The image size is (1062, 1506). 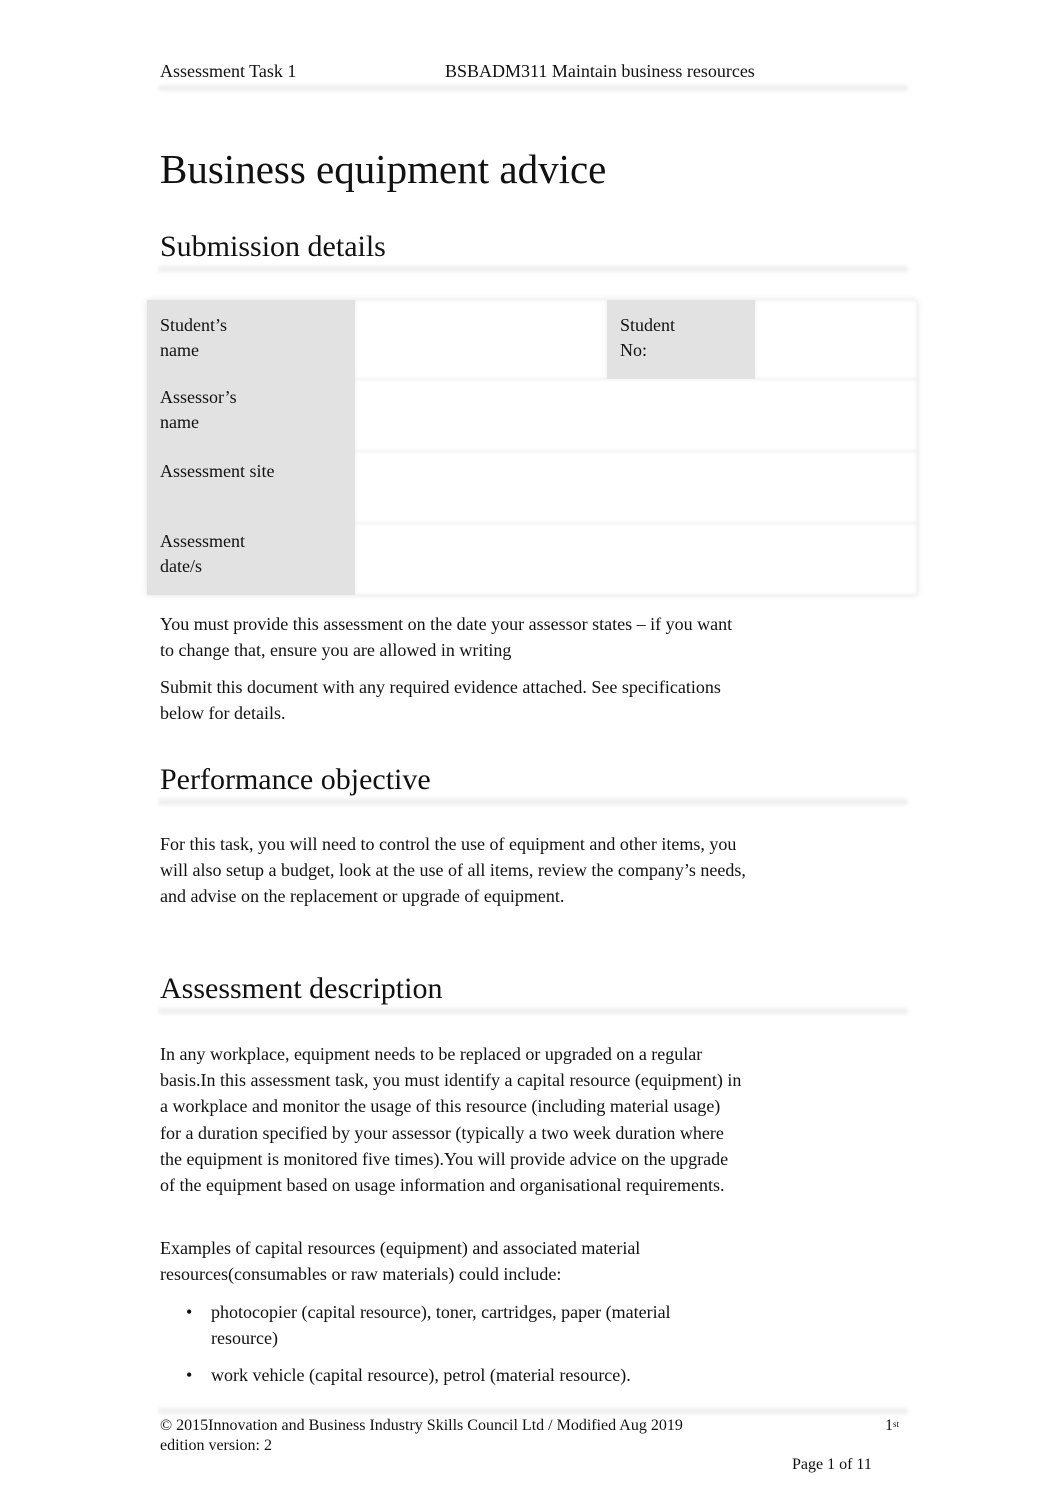 I want to click on assessor-name-field, so click(x=636, y=415).